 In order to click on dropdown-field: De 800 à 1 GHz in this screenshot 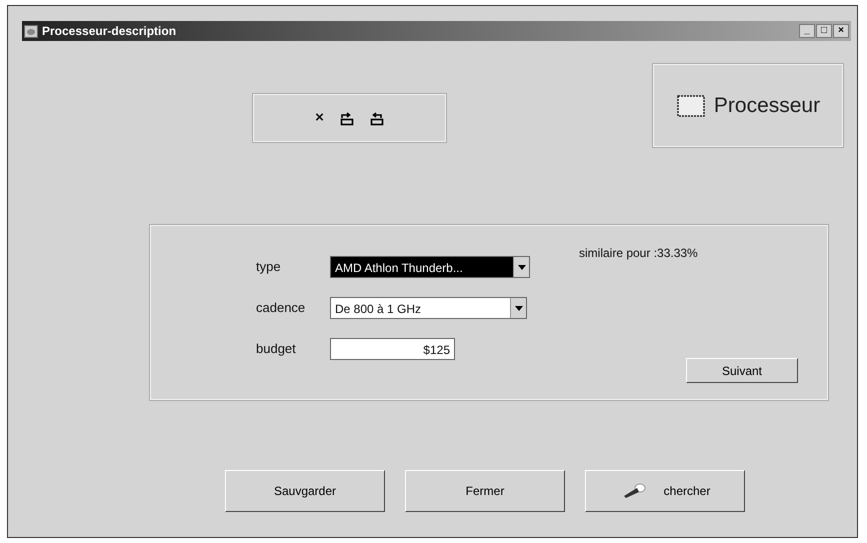, I will do `click(428, 308)`.